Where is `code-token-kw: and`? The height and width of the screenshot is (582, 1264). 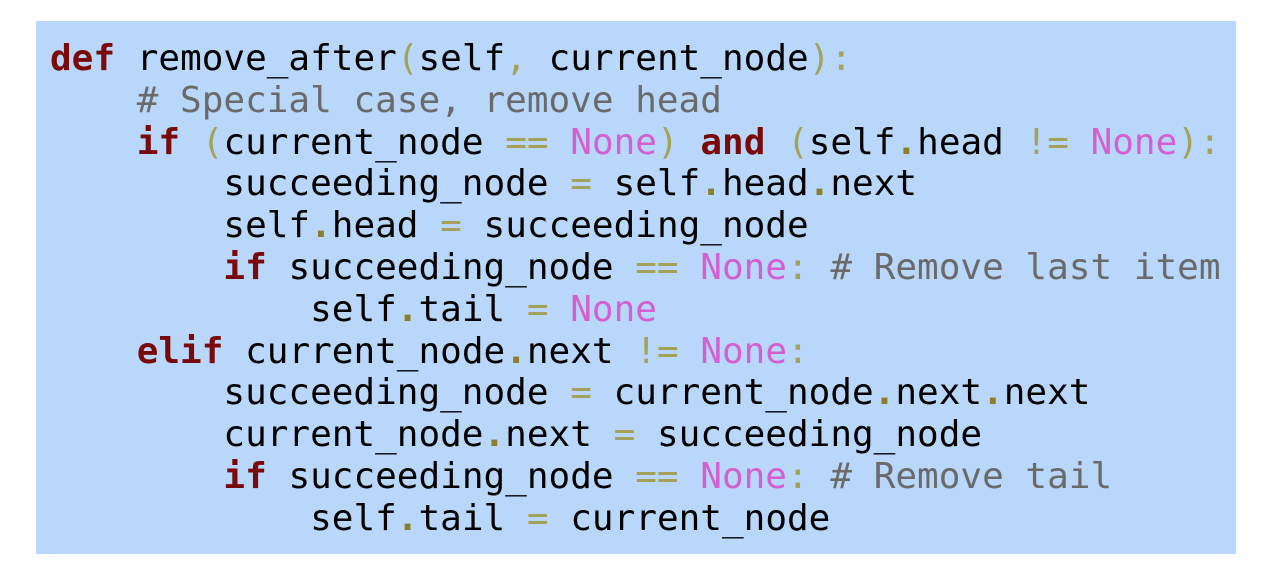
code-token-kw: and is located at coordinates (733, 142).